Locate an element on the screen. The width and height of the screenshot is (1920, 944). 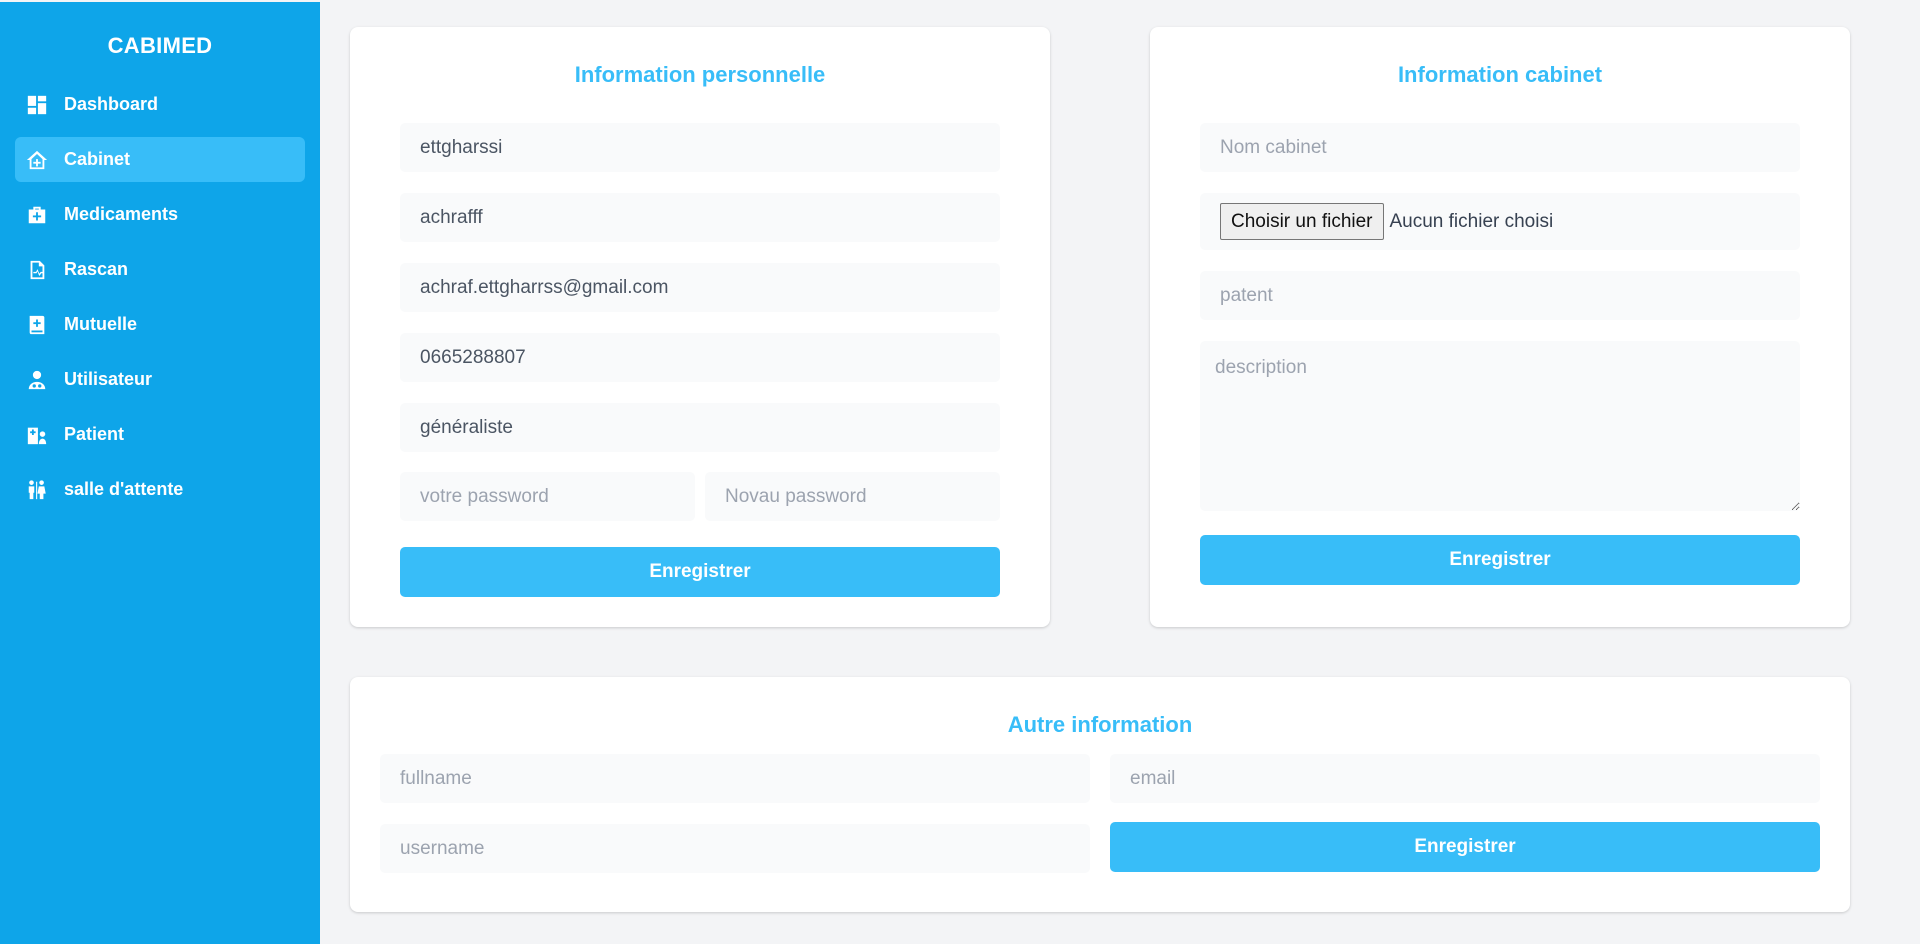
doctor-icon is located at coordinates (37, 380).